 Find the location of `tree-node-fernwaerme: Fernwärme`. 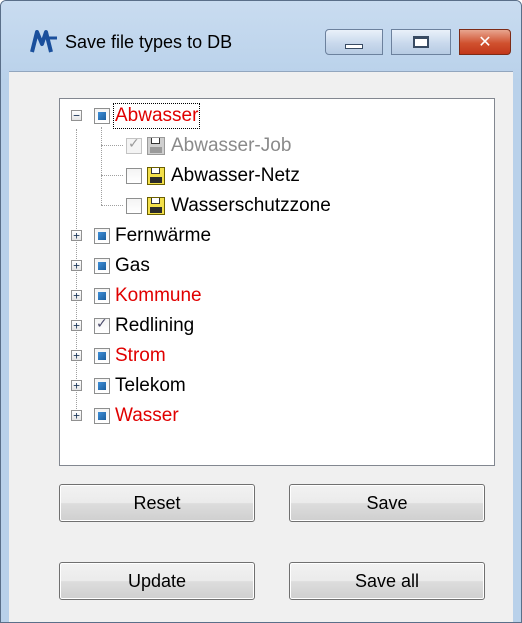

tree-node-fernwaerme: Fernwärme is located at coordinates (152, 236).